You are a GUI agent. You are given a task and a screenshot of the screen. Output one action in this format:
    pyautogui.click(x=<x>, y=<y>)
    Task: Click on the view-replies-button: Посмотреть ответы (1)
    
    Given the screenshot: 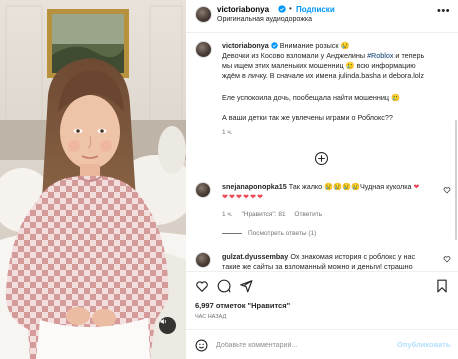 What is the action you would take?
    pyautogui.click(x=269, y=233)
    